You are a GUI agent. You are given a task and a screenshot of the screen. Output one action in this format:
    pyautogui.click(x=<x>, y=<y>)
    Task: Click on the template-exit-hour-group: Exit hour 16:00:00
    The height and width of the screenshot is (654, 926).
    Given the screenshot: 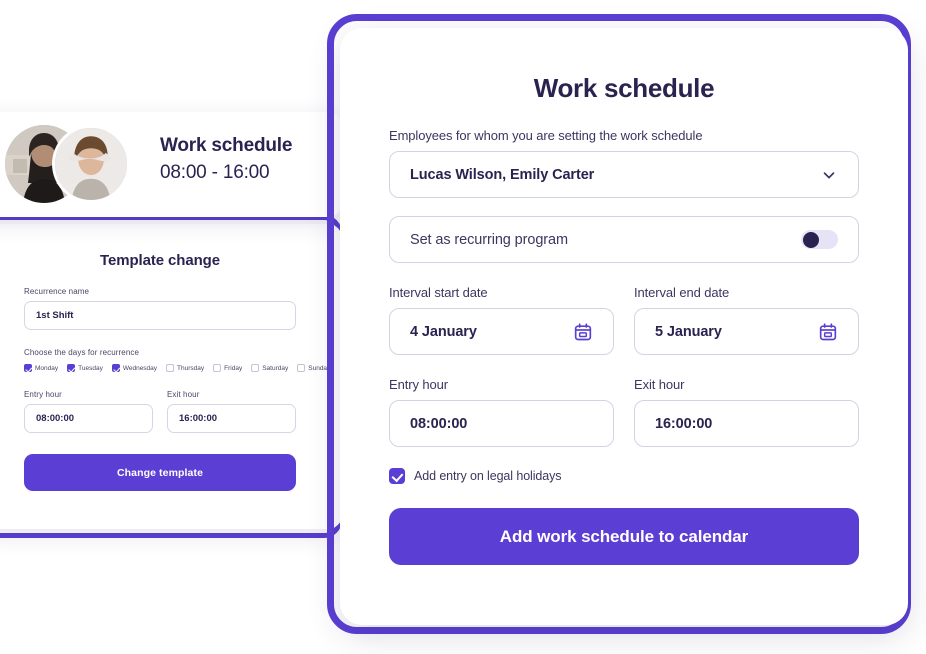 What is the action you would take?
    pyautogui.click(x=231, y=402)
    